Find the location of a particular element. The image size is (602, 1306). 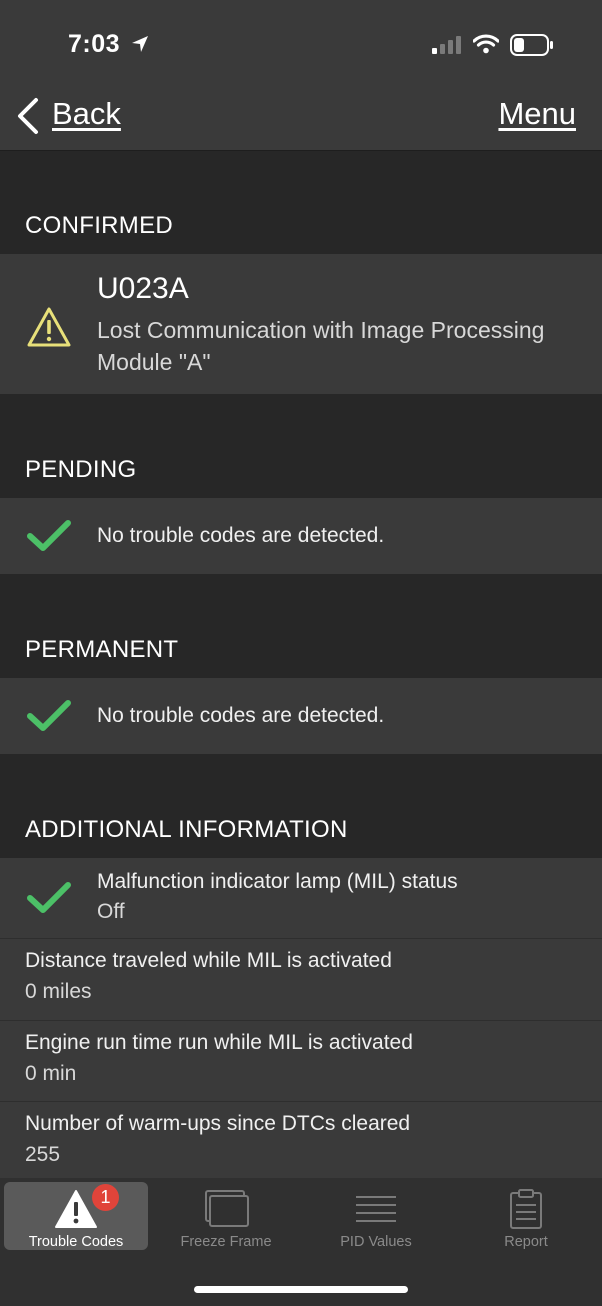

back-button: Back is located at coordinates (86, 114).